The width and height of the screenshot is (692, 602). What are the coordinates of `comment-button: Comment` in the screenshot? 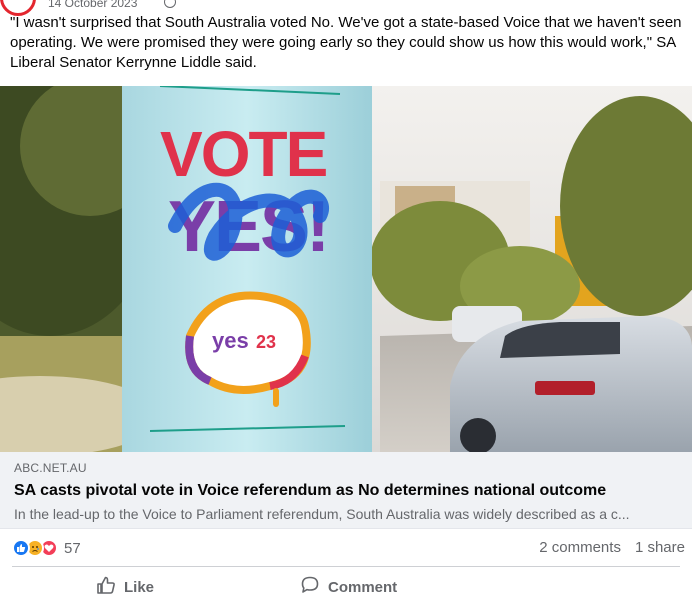 It's located at (348, 587).